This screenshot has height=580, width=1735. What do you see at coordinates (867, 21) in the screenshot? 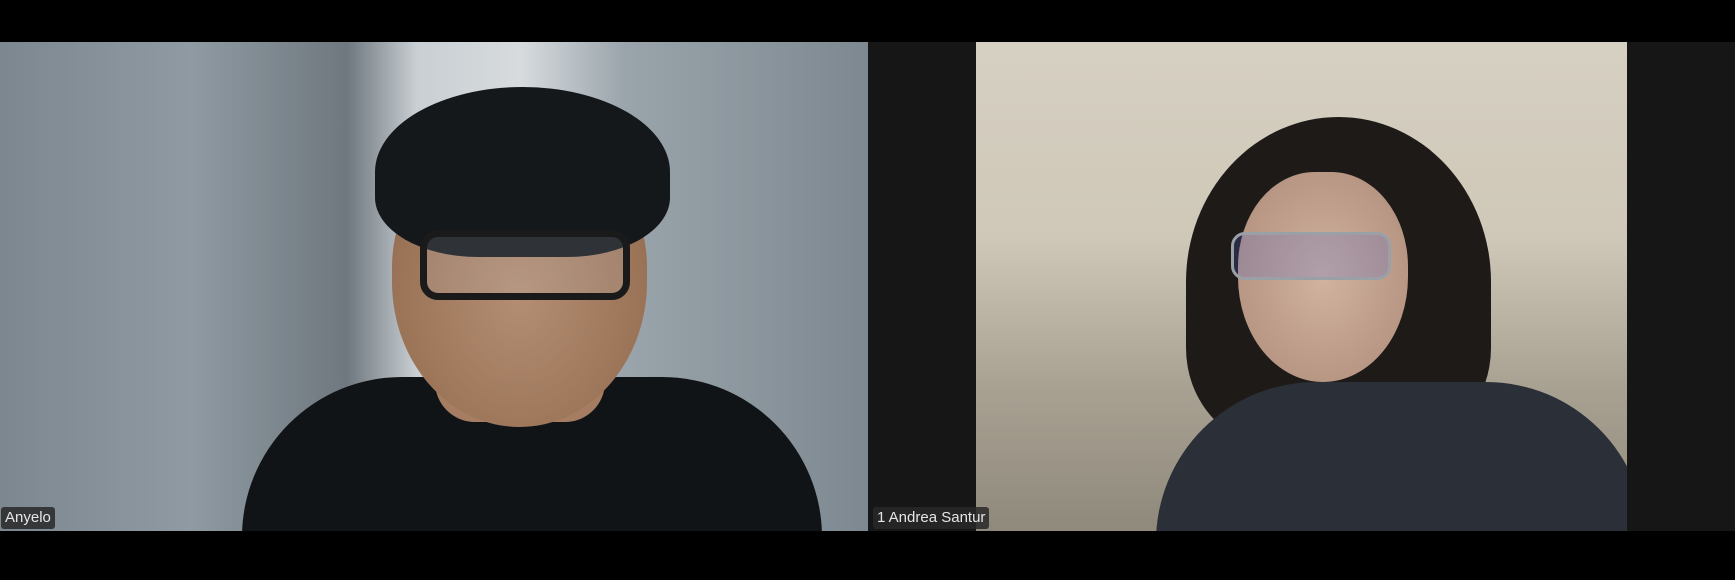
I see `top-bar` at bounding box center [867, 21].